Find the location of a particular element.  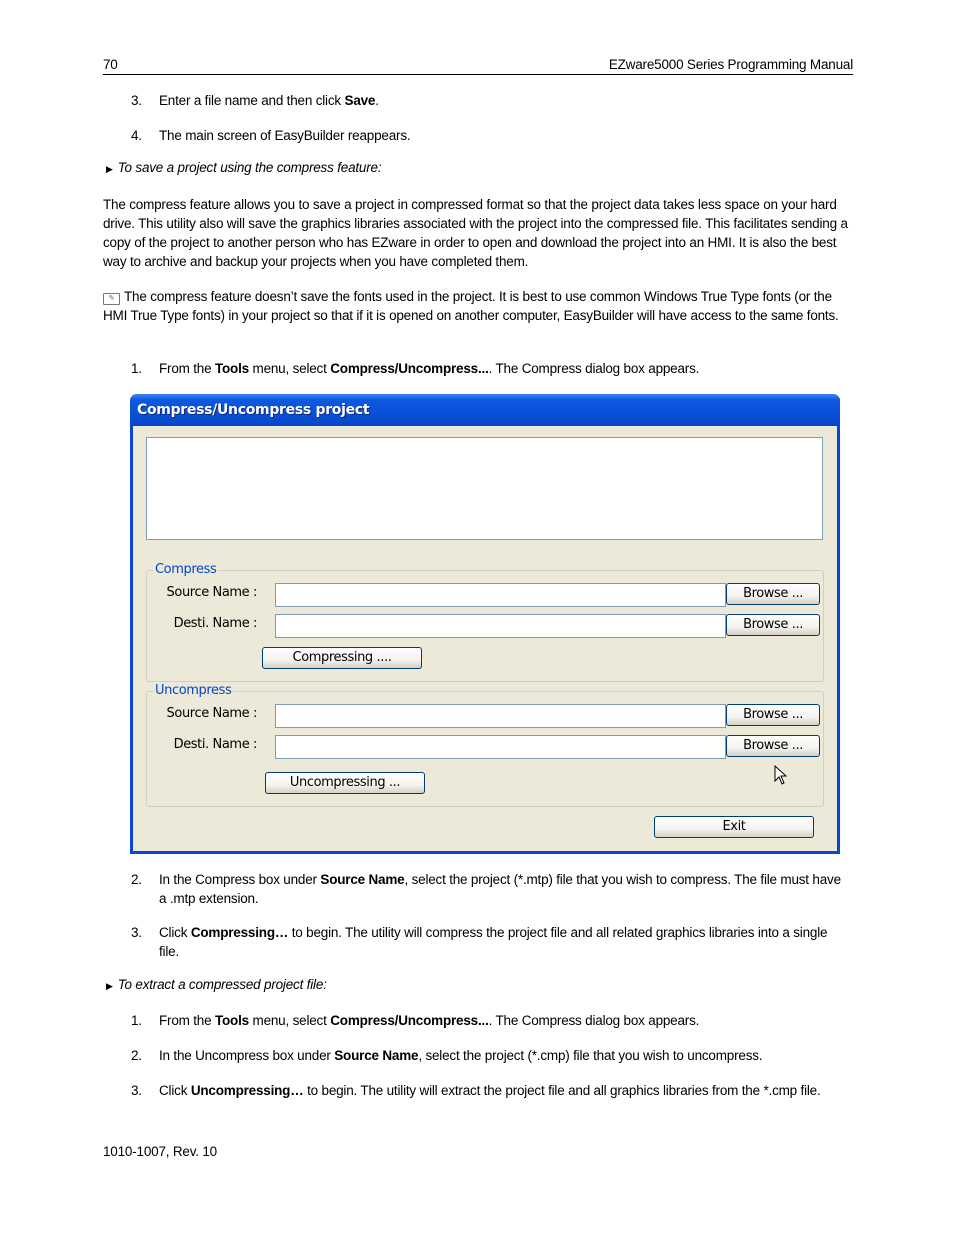

dialog-title: Compress/Uncompress project is located at coordinates (253, 410).